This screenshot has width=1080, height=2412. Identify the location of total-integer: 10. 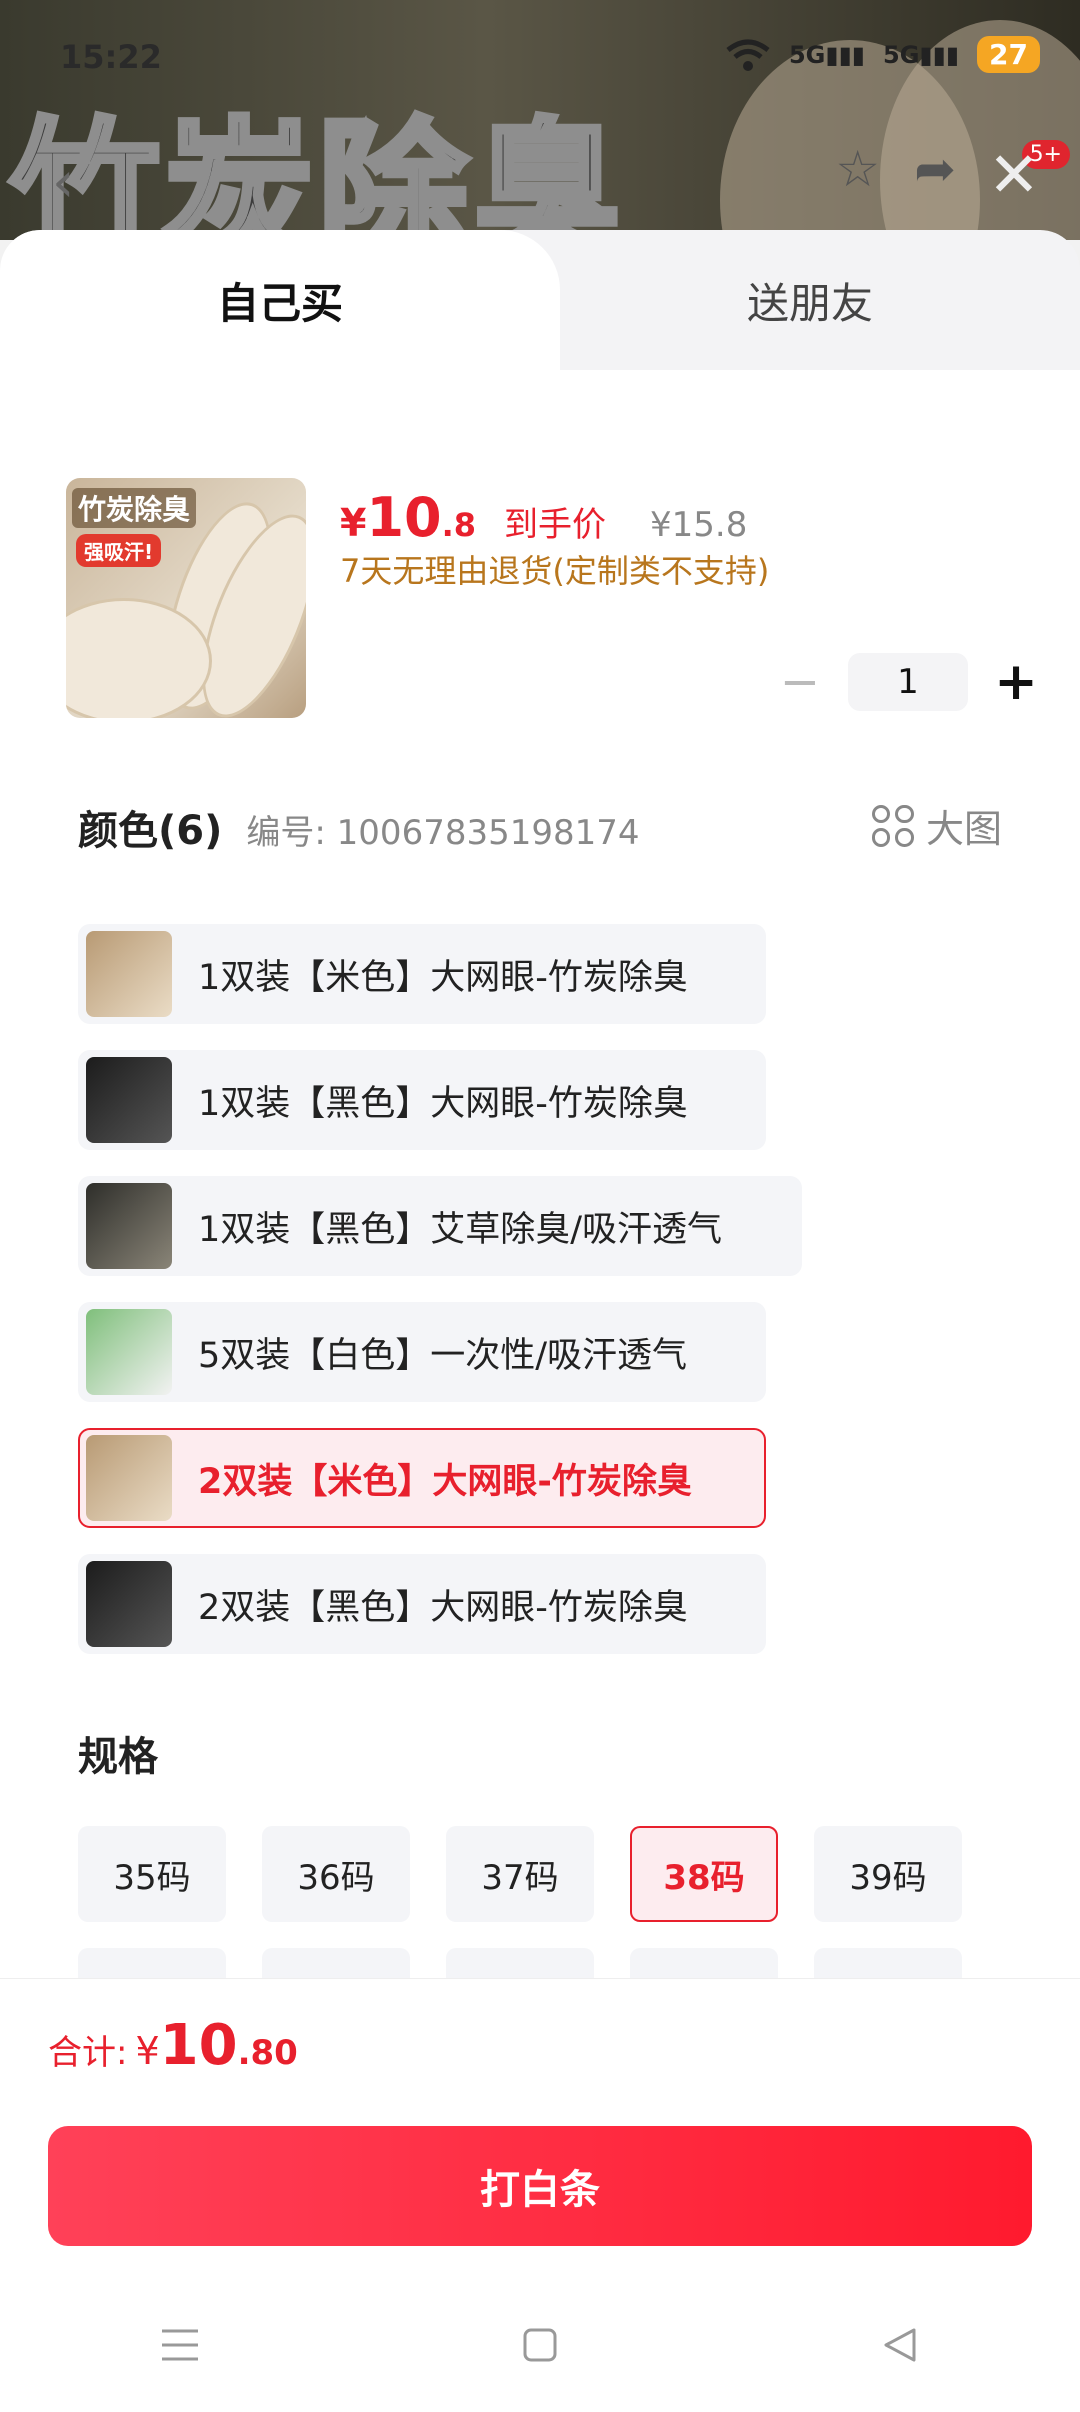
(198, 2045).